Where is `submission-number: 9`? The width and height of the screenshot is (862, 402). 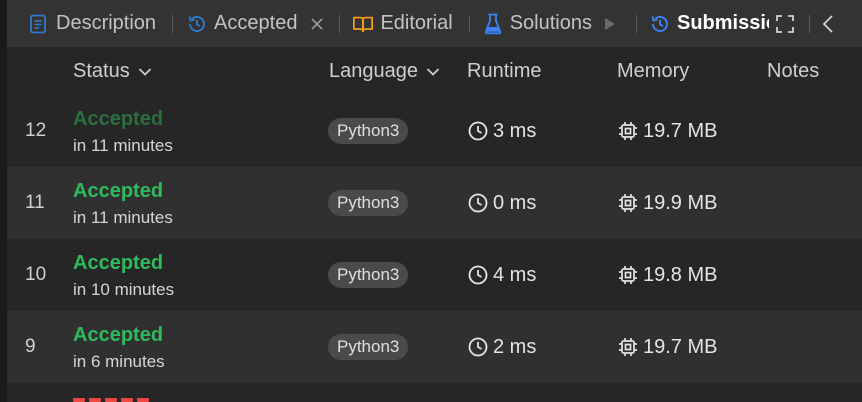 submission-number: 9 is located at coordinates (30, 346).